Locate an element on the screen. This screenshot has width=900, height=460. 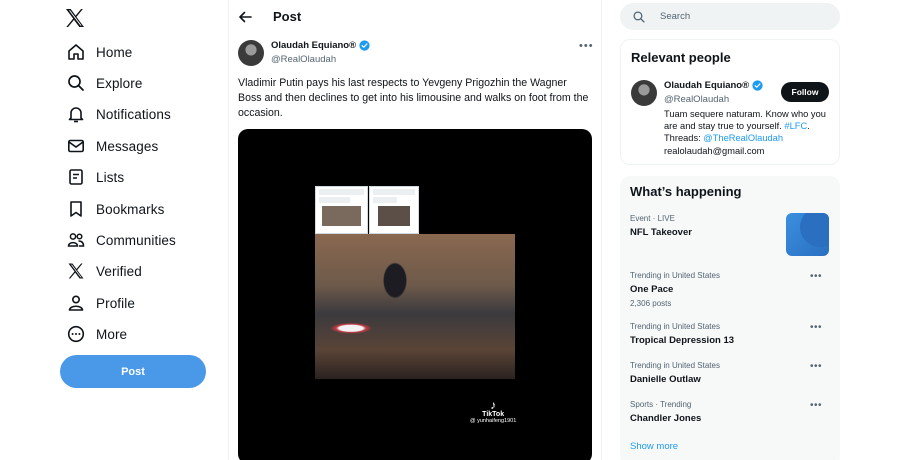
sidebar-item-more: More is located at coordinates (96, 334).